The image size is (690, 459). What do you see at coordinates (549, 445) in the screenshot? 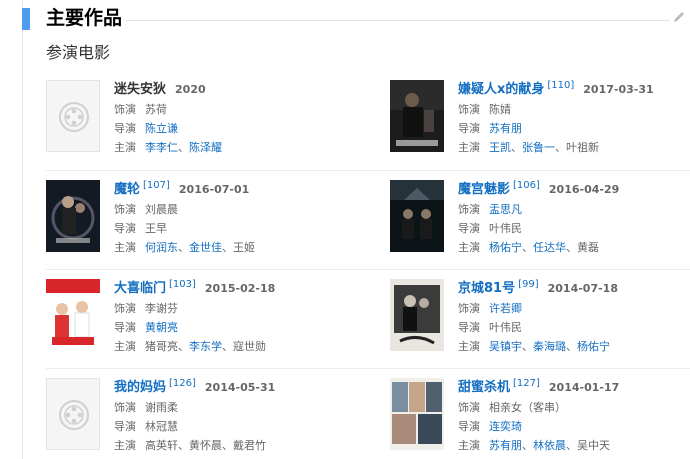
I see `cast-member-link: 林依晨` at bounding box center [549, 445].